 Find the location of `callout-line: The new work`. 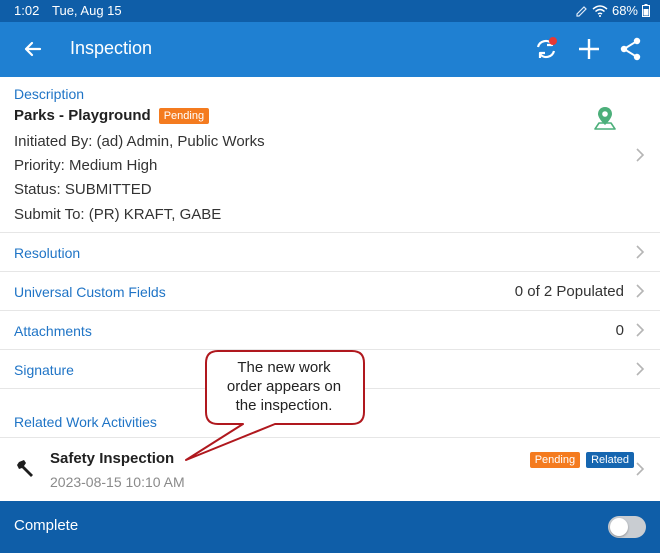

callout-line: The new work is located at coordinates (284, 367).